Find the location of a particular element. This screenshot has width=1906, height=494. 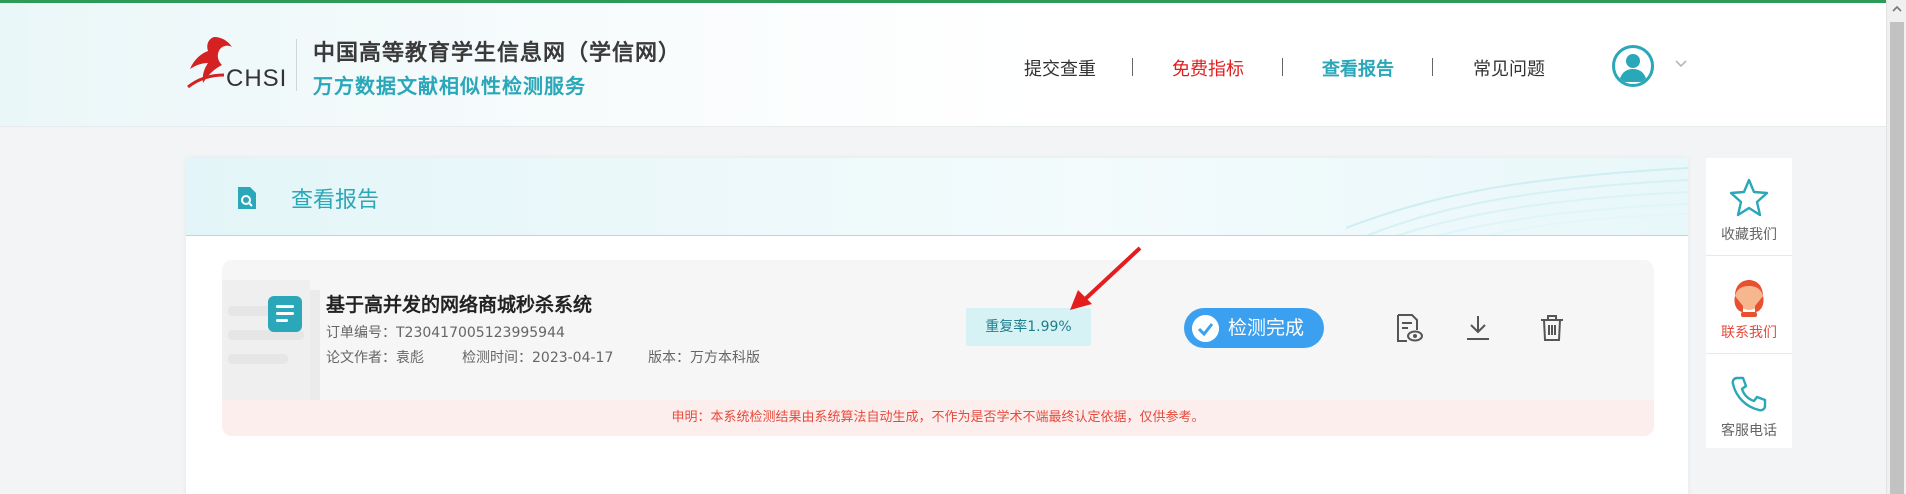

contact-label: 联系我们 is located at coordinates (1749, 333).